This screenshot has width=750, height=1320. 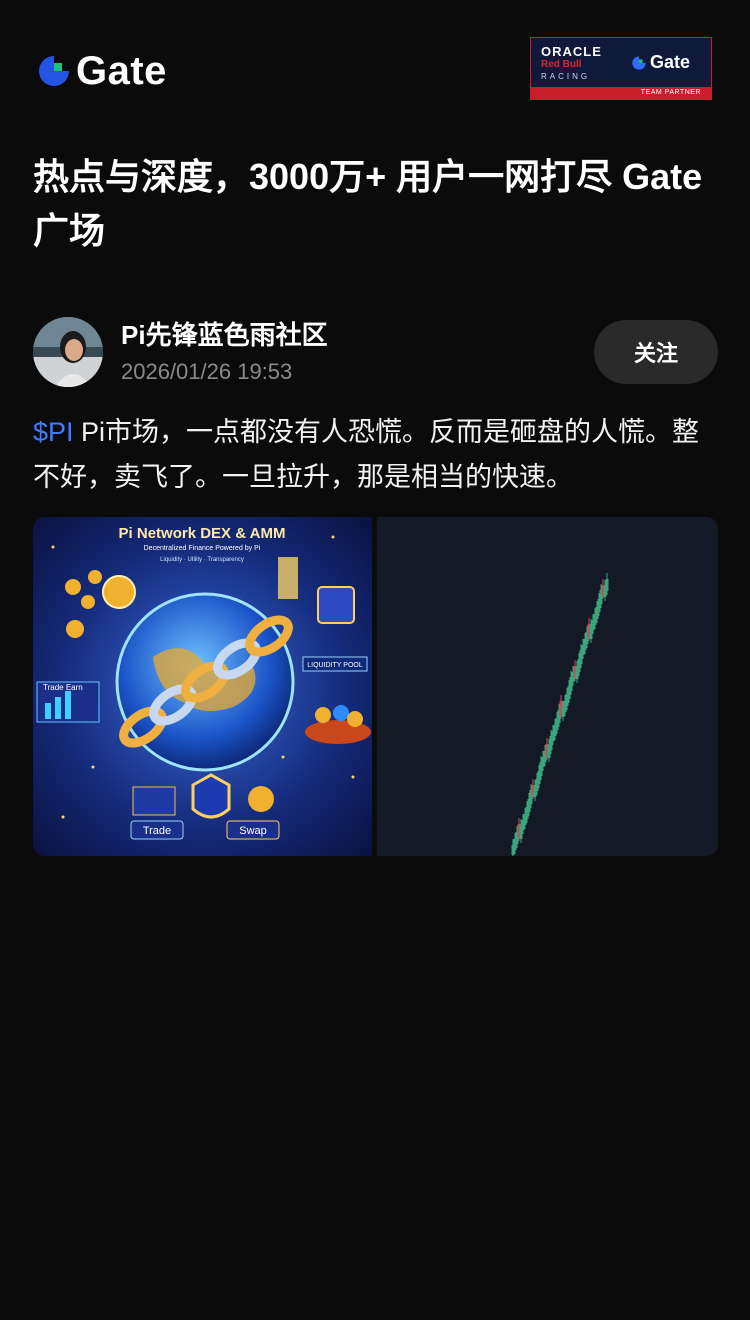 I want to click on poster-swap-label: Swap, so click(x=253, y=831).